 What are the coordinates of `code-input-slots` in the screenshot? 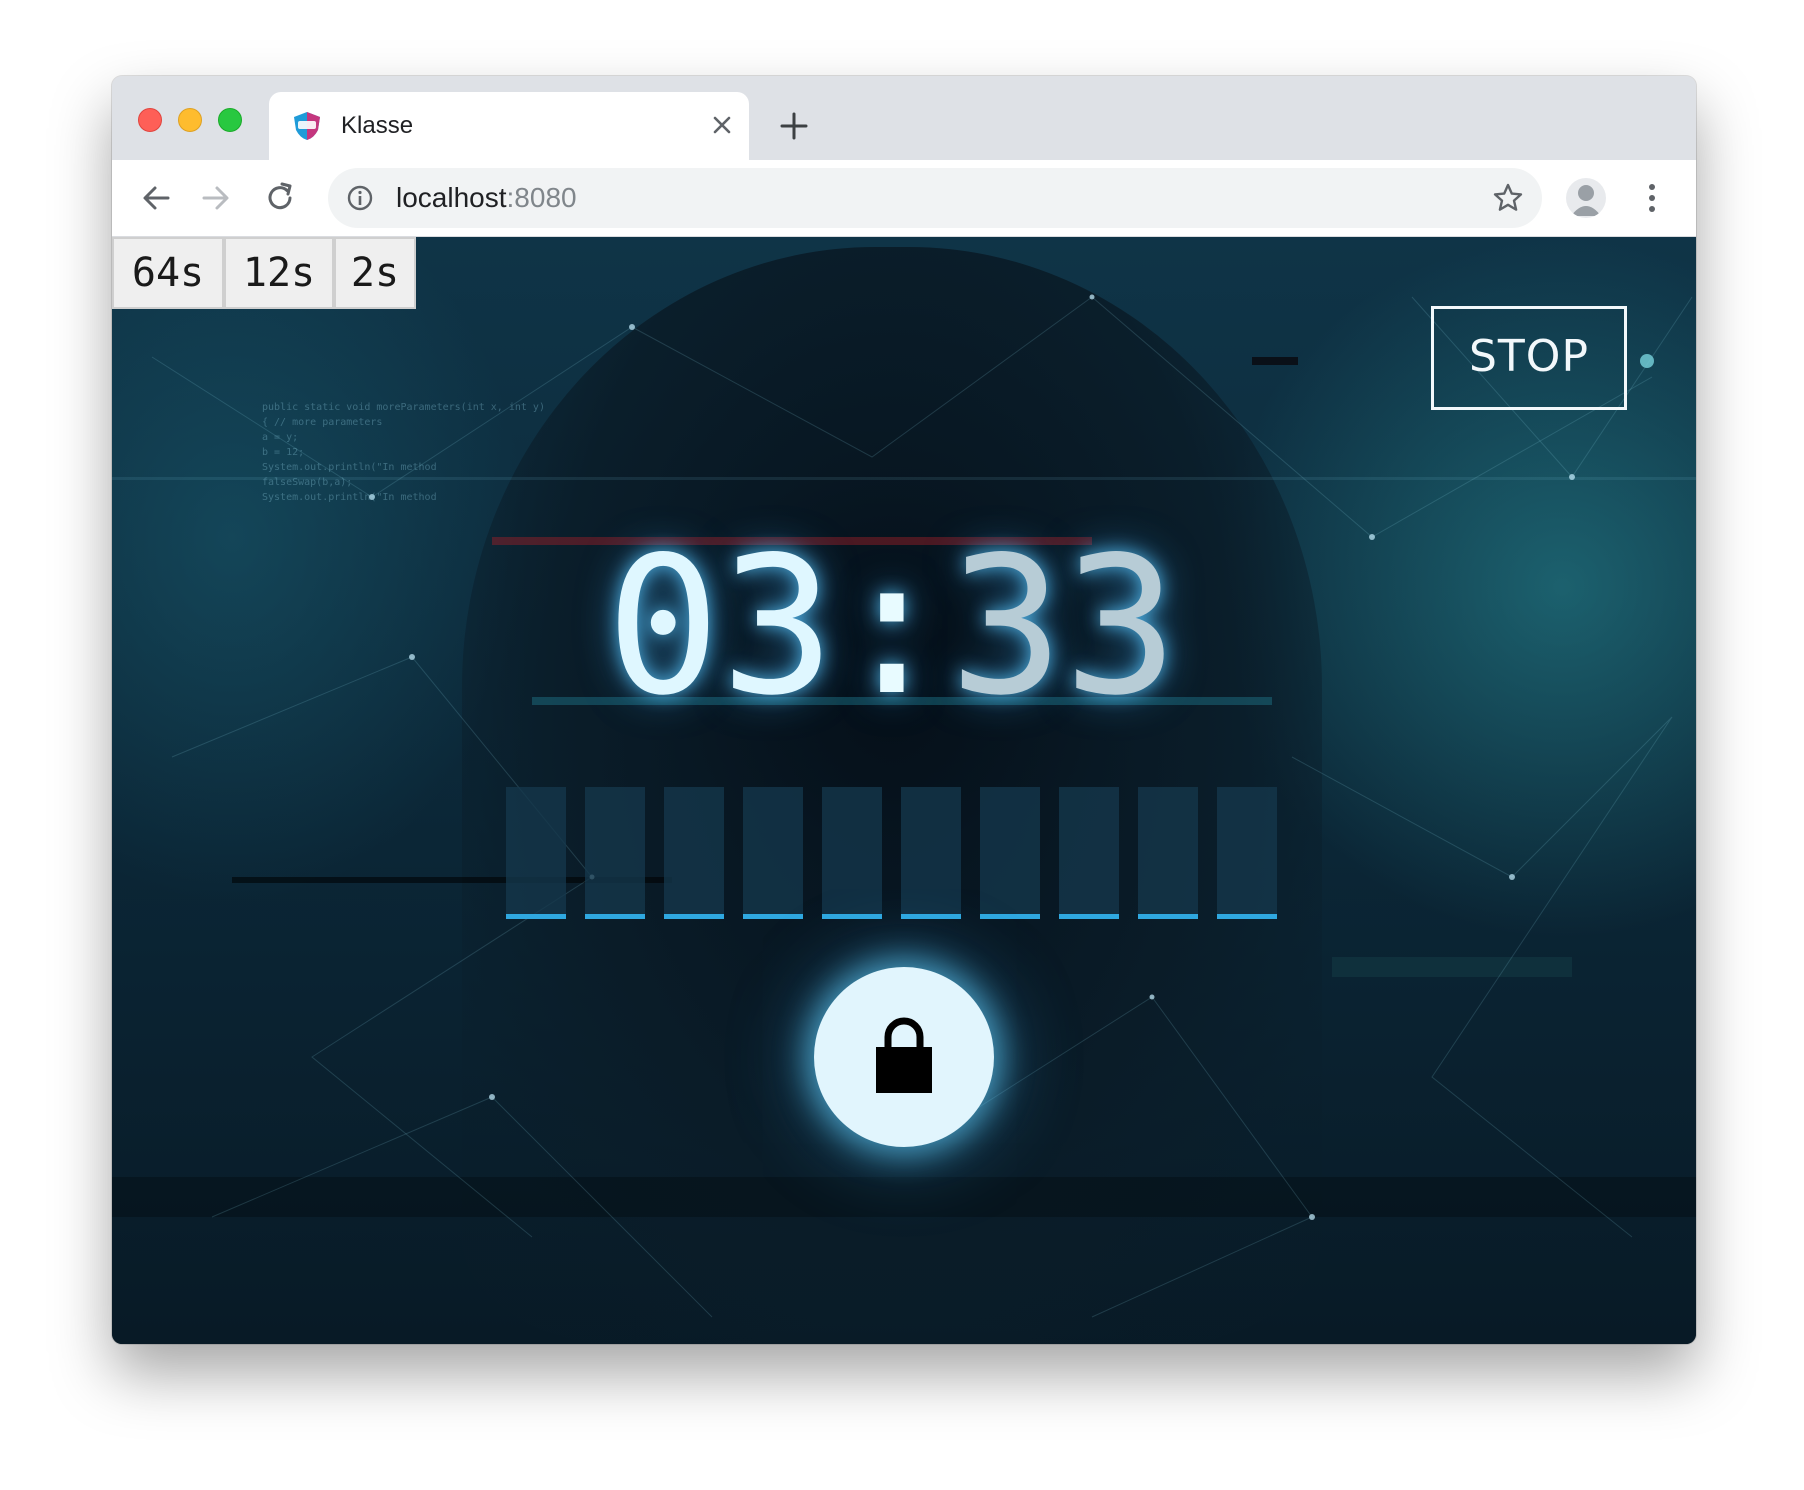 It's located at (891, 853).